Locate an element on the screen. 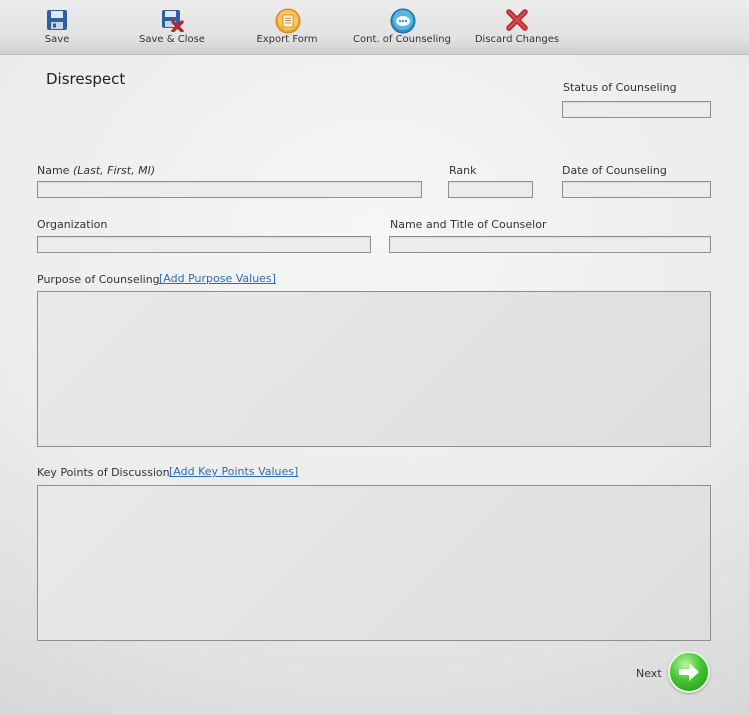  name-label-hint: (Last, First, MI) is located at coordinates (114, 170).